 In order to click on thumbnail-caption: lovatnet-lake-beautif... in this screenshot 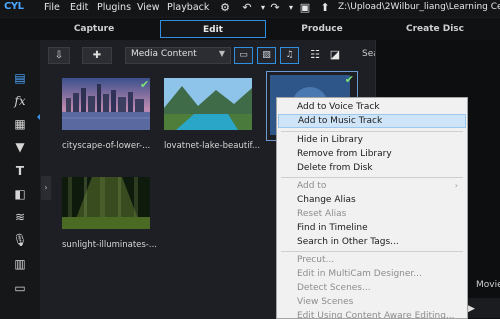, I will do `click(212, 146)`.